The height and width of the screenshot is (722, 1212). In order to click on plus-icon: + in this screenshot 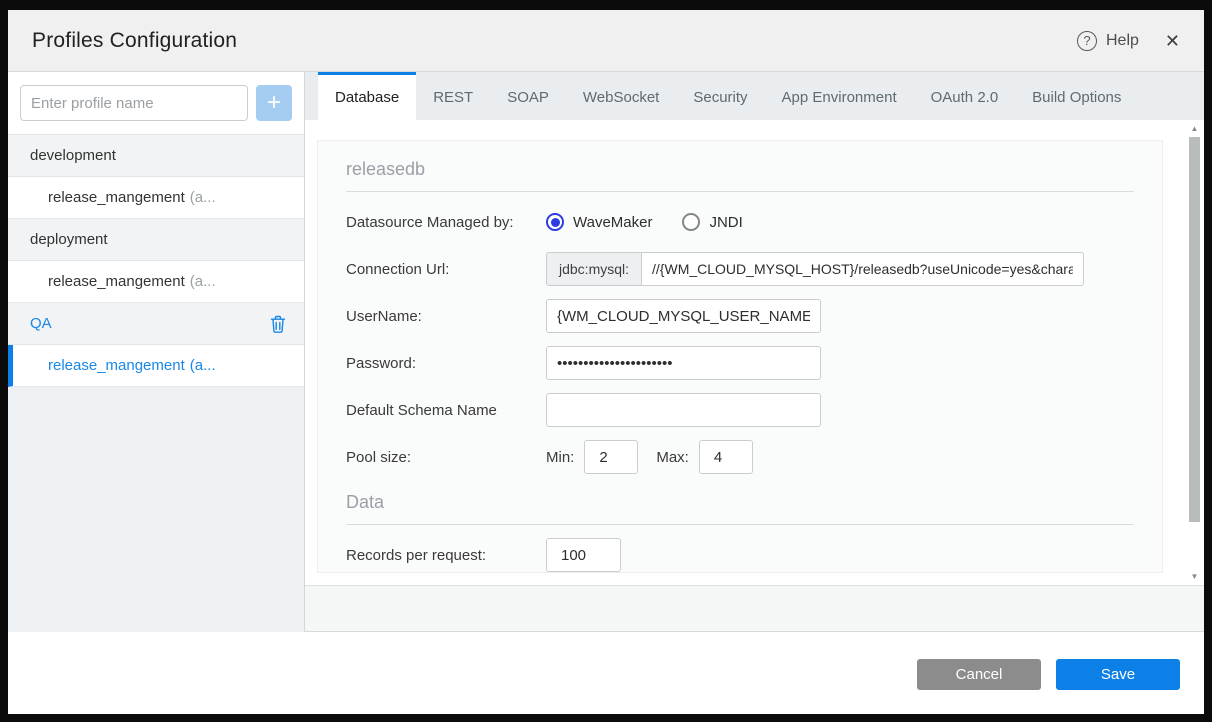, I will do `click(273, 102)`.